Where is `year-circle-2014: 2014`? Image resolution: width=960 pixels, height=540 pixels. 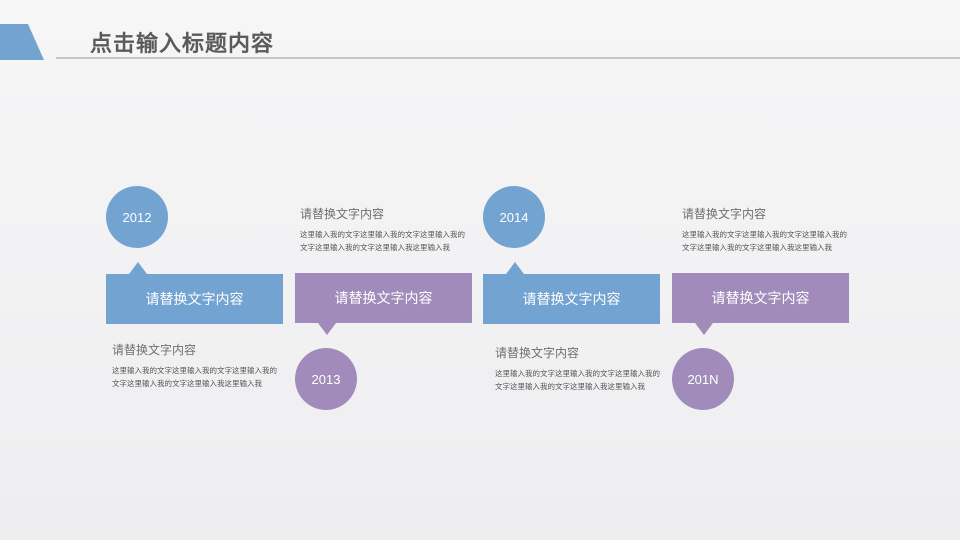 year-circle-2014: 2014 is located at coordinates (514, 217).